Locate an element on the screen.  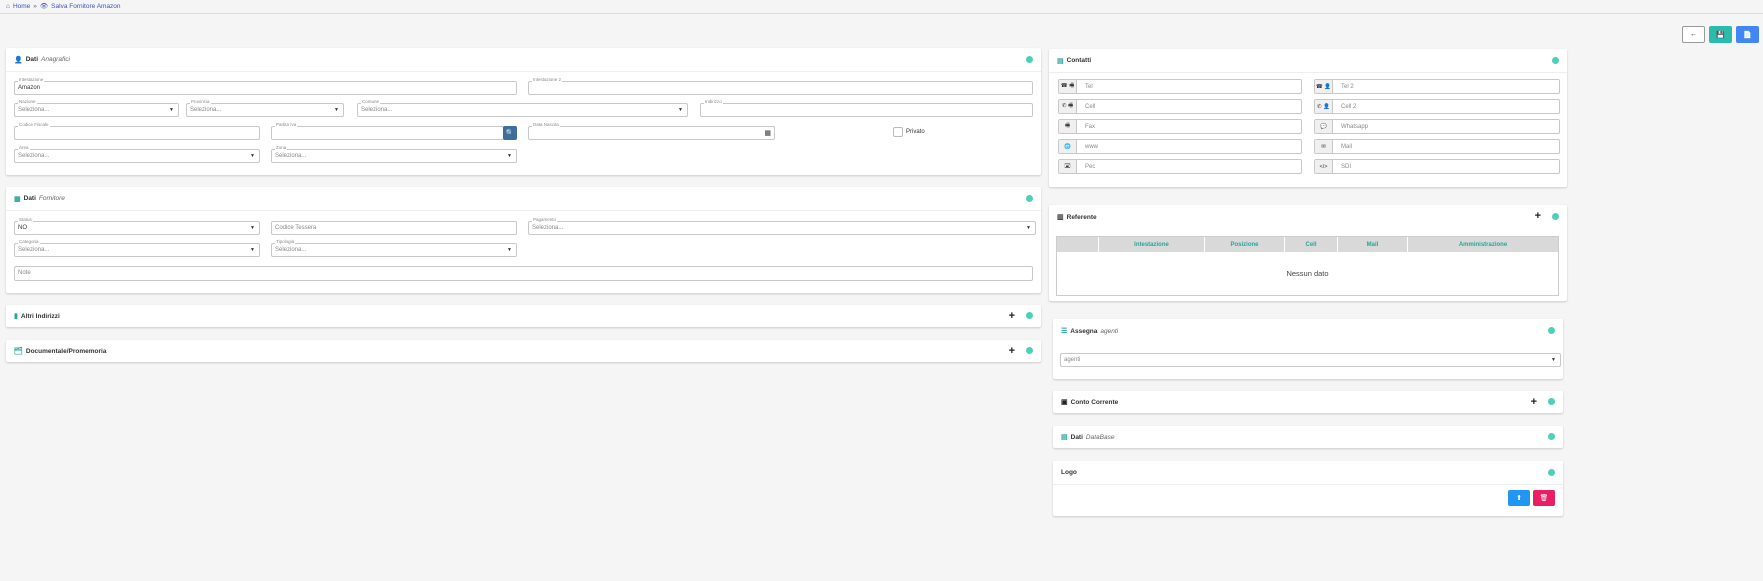
agenti-select: agenti ▼ is located at coordinates (1310, 360).